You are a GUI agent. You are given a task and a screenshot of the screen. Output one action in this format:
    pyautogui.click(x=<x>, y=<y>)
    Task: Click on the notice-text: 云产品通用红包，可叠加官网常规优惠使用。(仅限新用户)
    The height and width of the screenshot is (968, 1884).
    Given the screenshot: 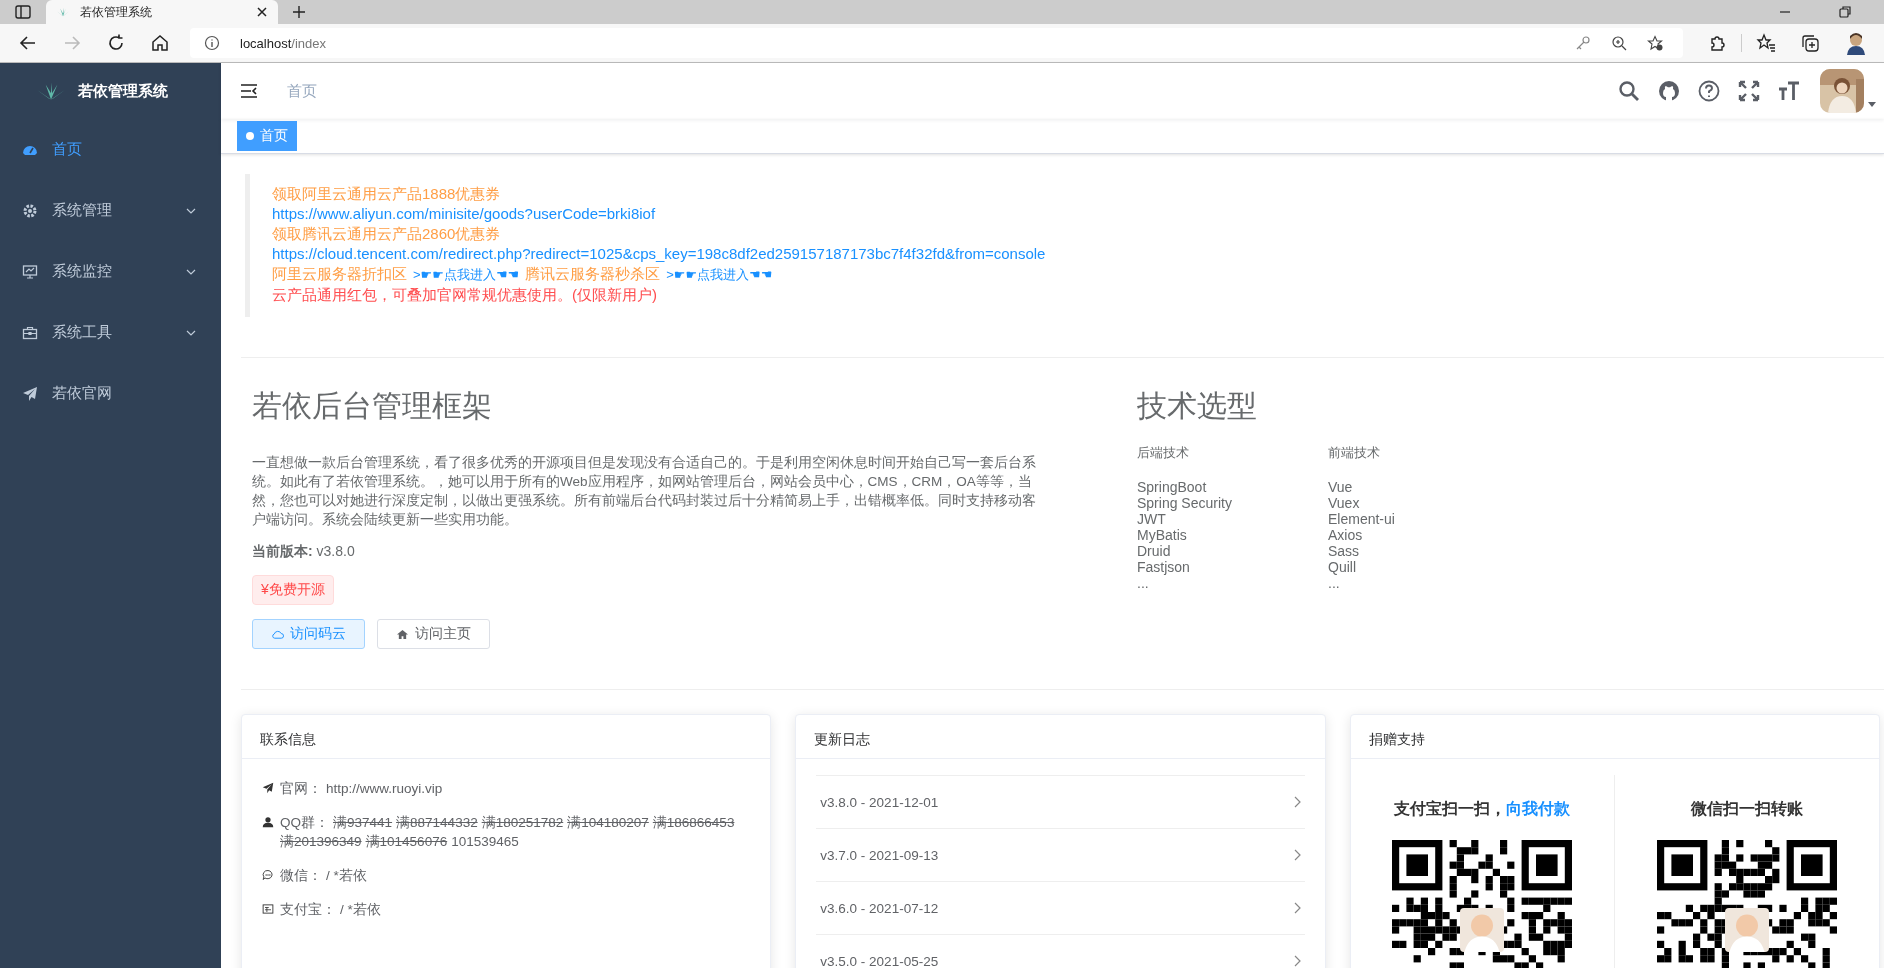 What is the action you would take?
    pyautogui.click(x=464, y=295)
    